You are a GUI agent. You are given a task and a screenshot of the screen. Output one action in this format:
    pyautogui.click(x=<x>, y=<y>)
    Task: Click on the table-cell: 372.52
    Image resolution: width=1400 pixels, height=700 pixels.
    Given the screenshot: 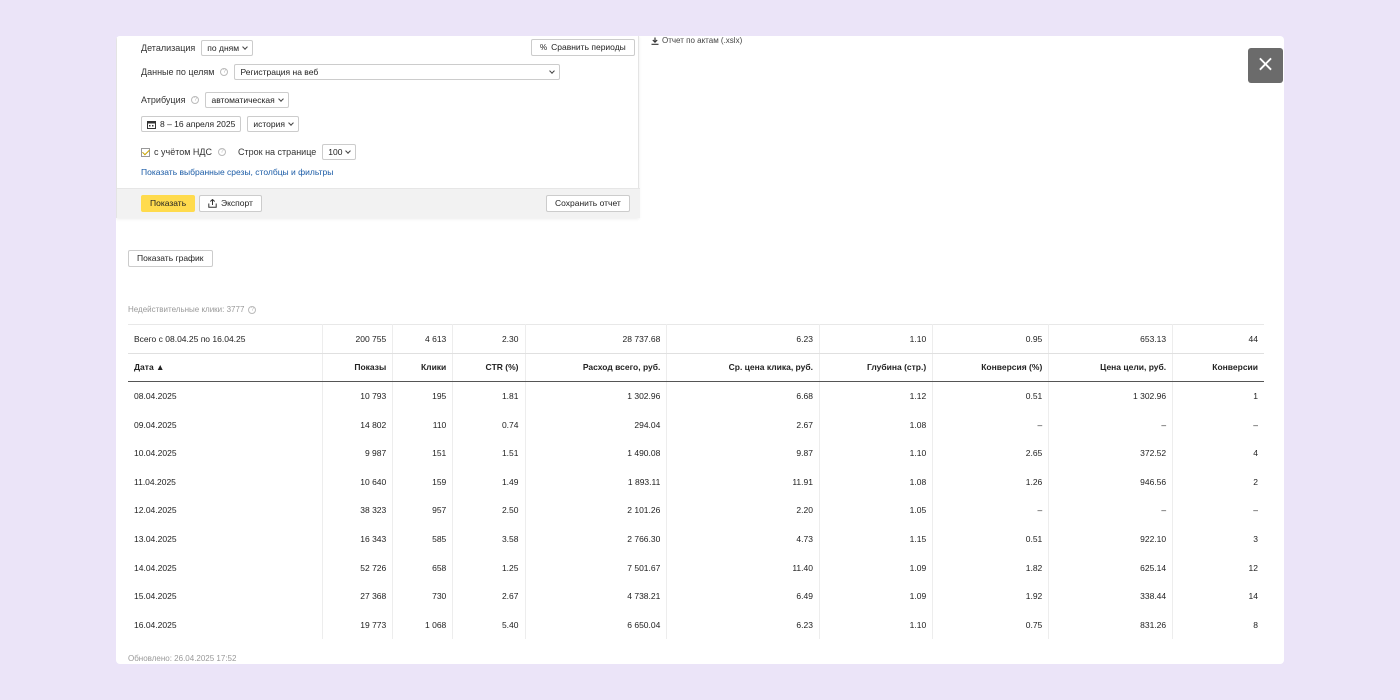 What is the action you would take?
    pyautogui.click(x=1111, y=453)
    